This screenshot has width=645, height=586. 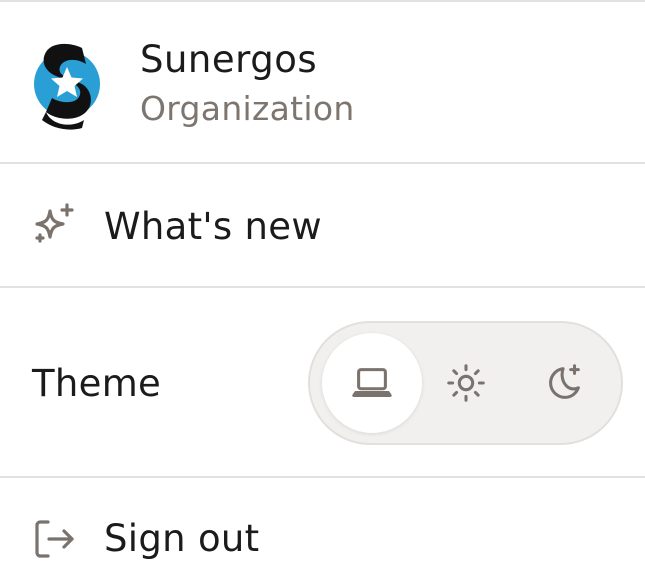 What do you see at coordinates (182, 538) in the screenshot?
I see `sign-out-label: Sign out` at bounding box center [182, 538].